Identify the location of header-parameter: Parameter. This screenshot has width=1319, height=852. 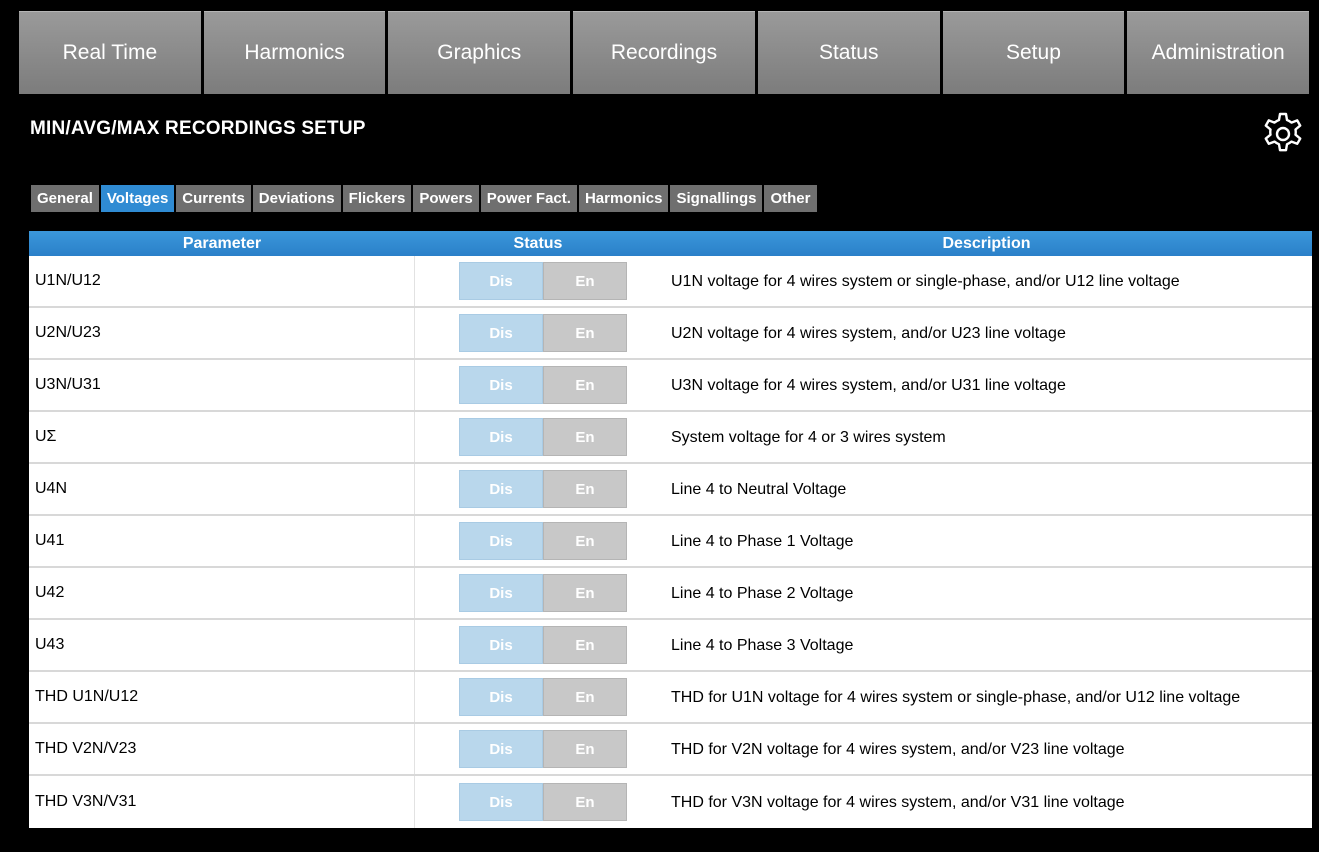
(222, 243).